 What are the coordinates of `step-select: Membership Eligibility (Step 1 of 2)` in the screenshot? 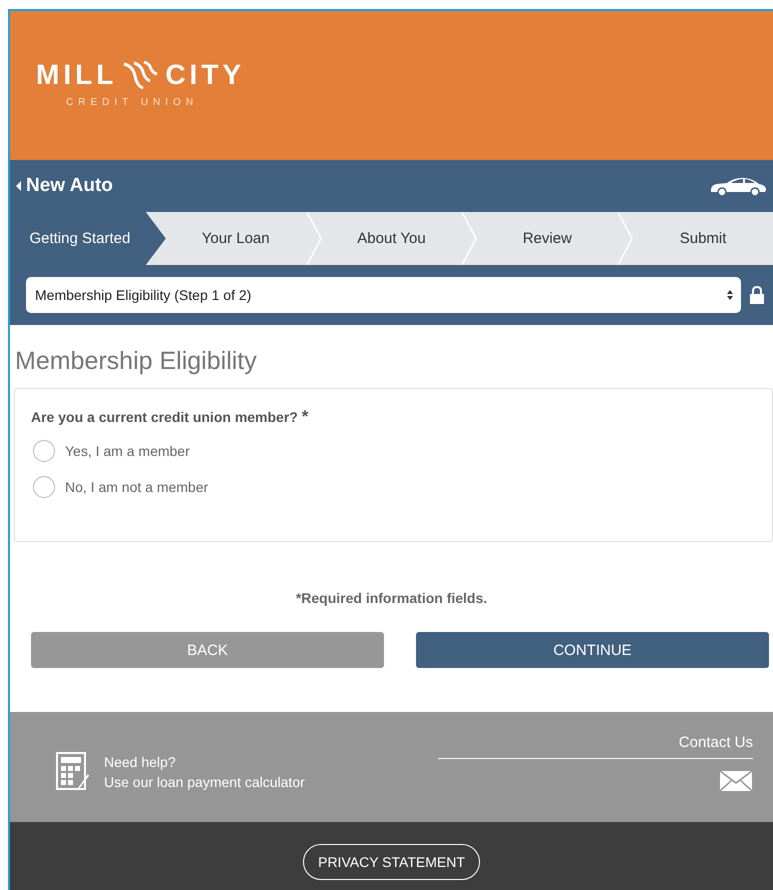 It's located at (383, 295).